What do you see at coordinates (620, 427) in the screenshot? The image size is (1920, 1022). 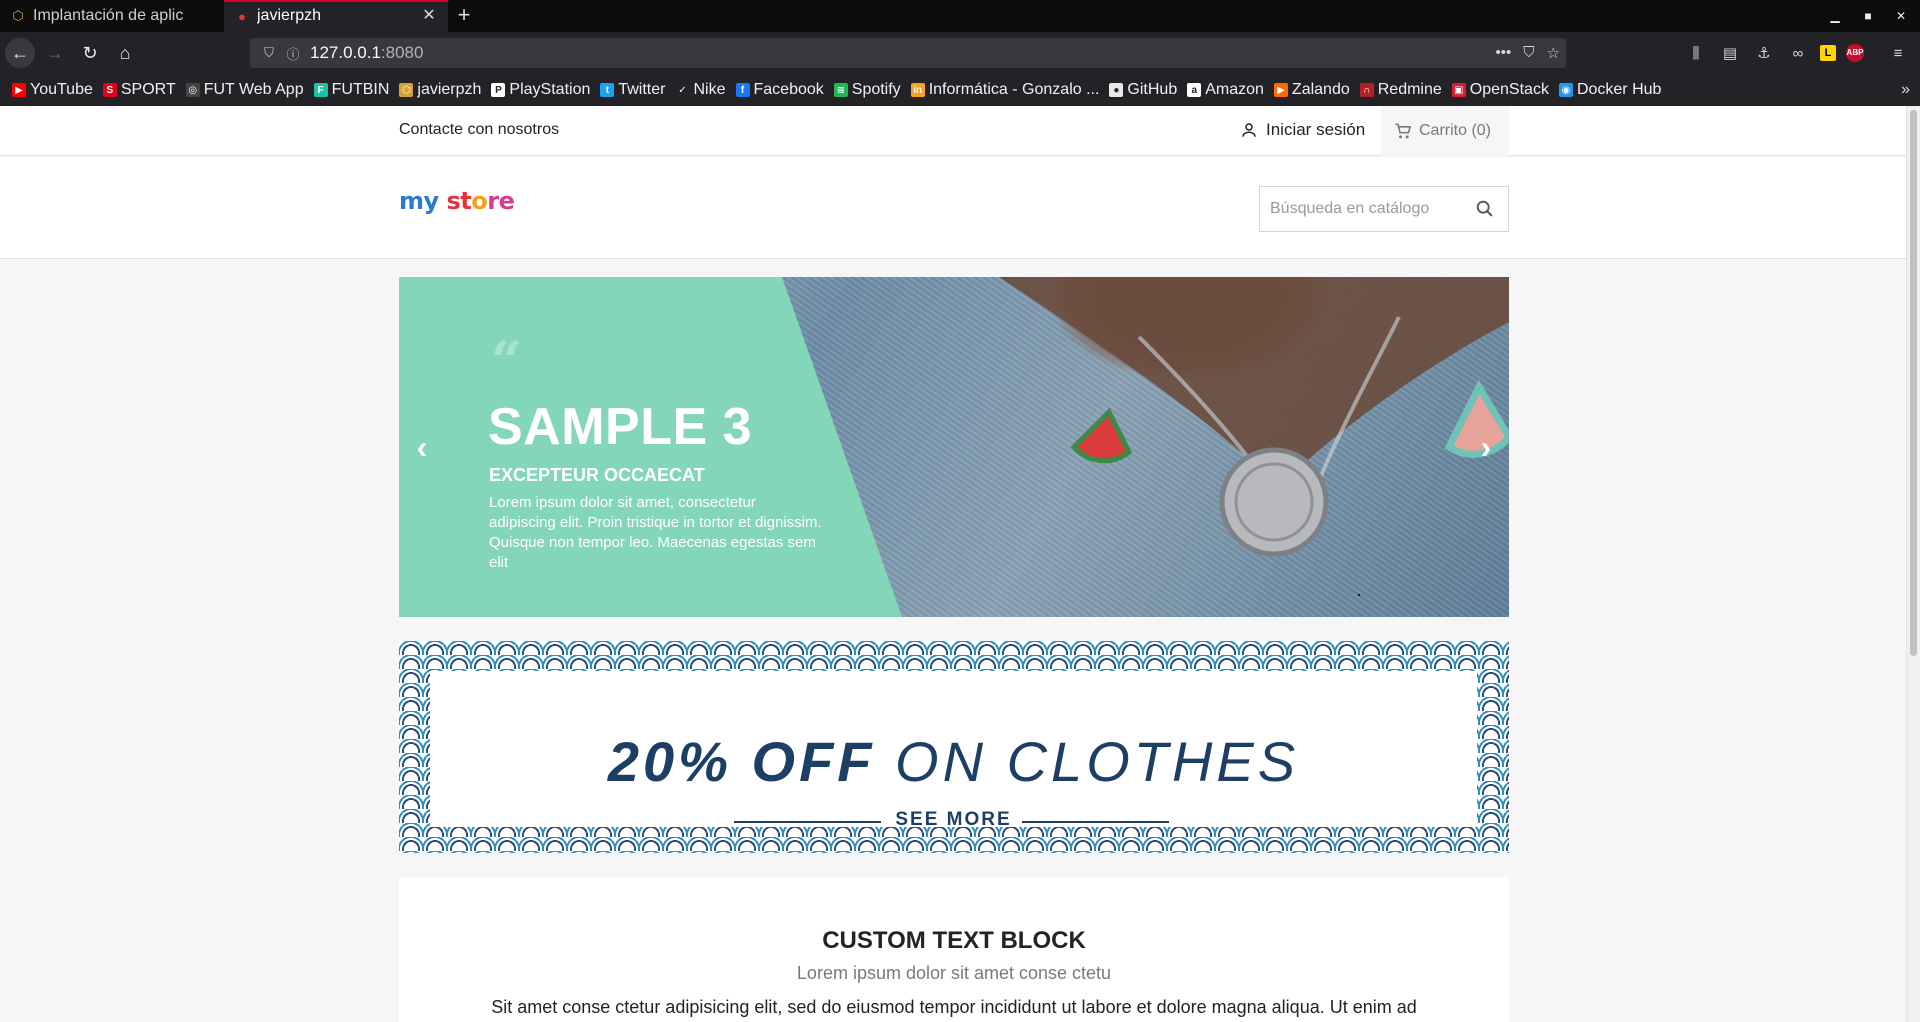 I see `slide-title: SAMPLE 3` at bounding box center [620, 427].